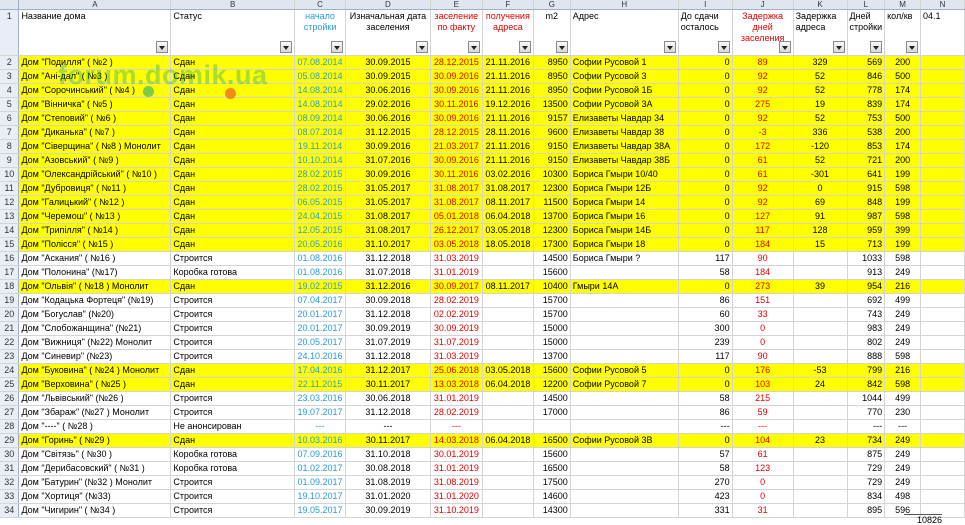 The image size is (965, 525). I want to click on cell-delay-days: 0, so click(763, 496).